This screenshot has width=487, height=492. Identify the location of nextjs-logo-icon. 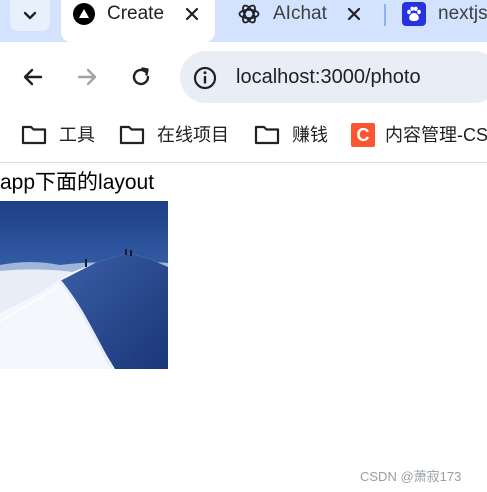
(84, 14).